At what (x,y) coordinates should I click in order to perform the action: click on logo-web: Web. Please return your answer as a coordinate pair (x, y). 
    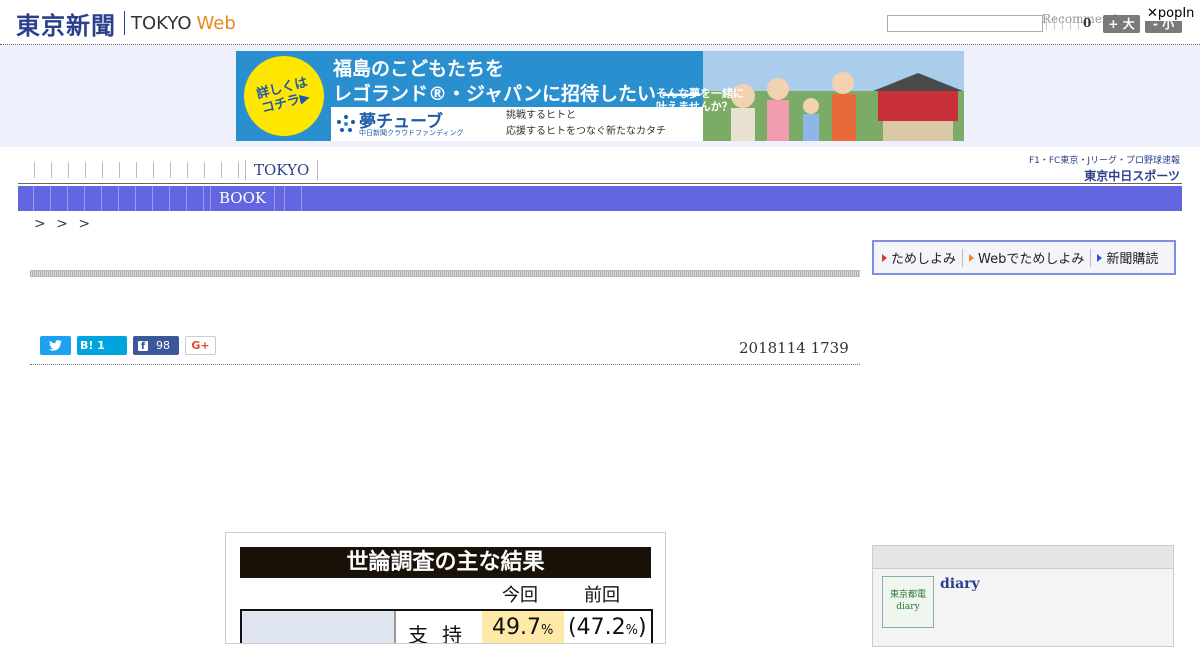
    Looking at the image, I should click on (216, 23).